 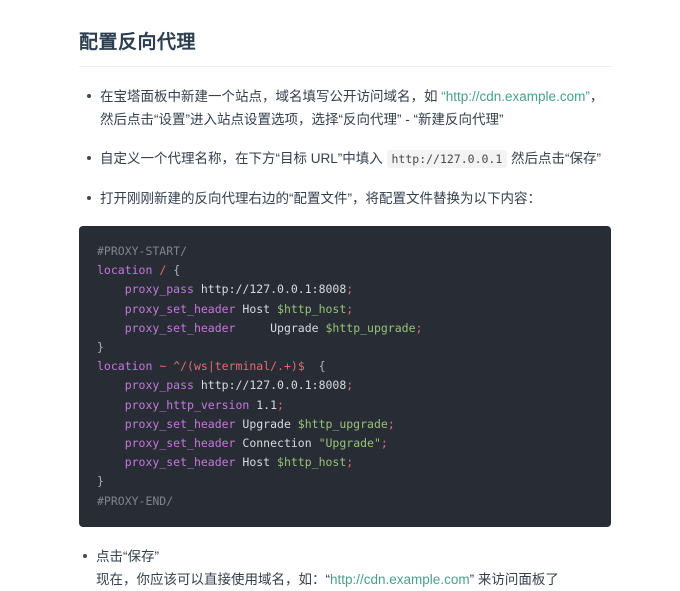 I want to click on step-text: 自定义一个代理名称，在下方“目标 URL”中填入, so click(x=243, y=158).